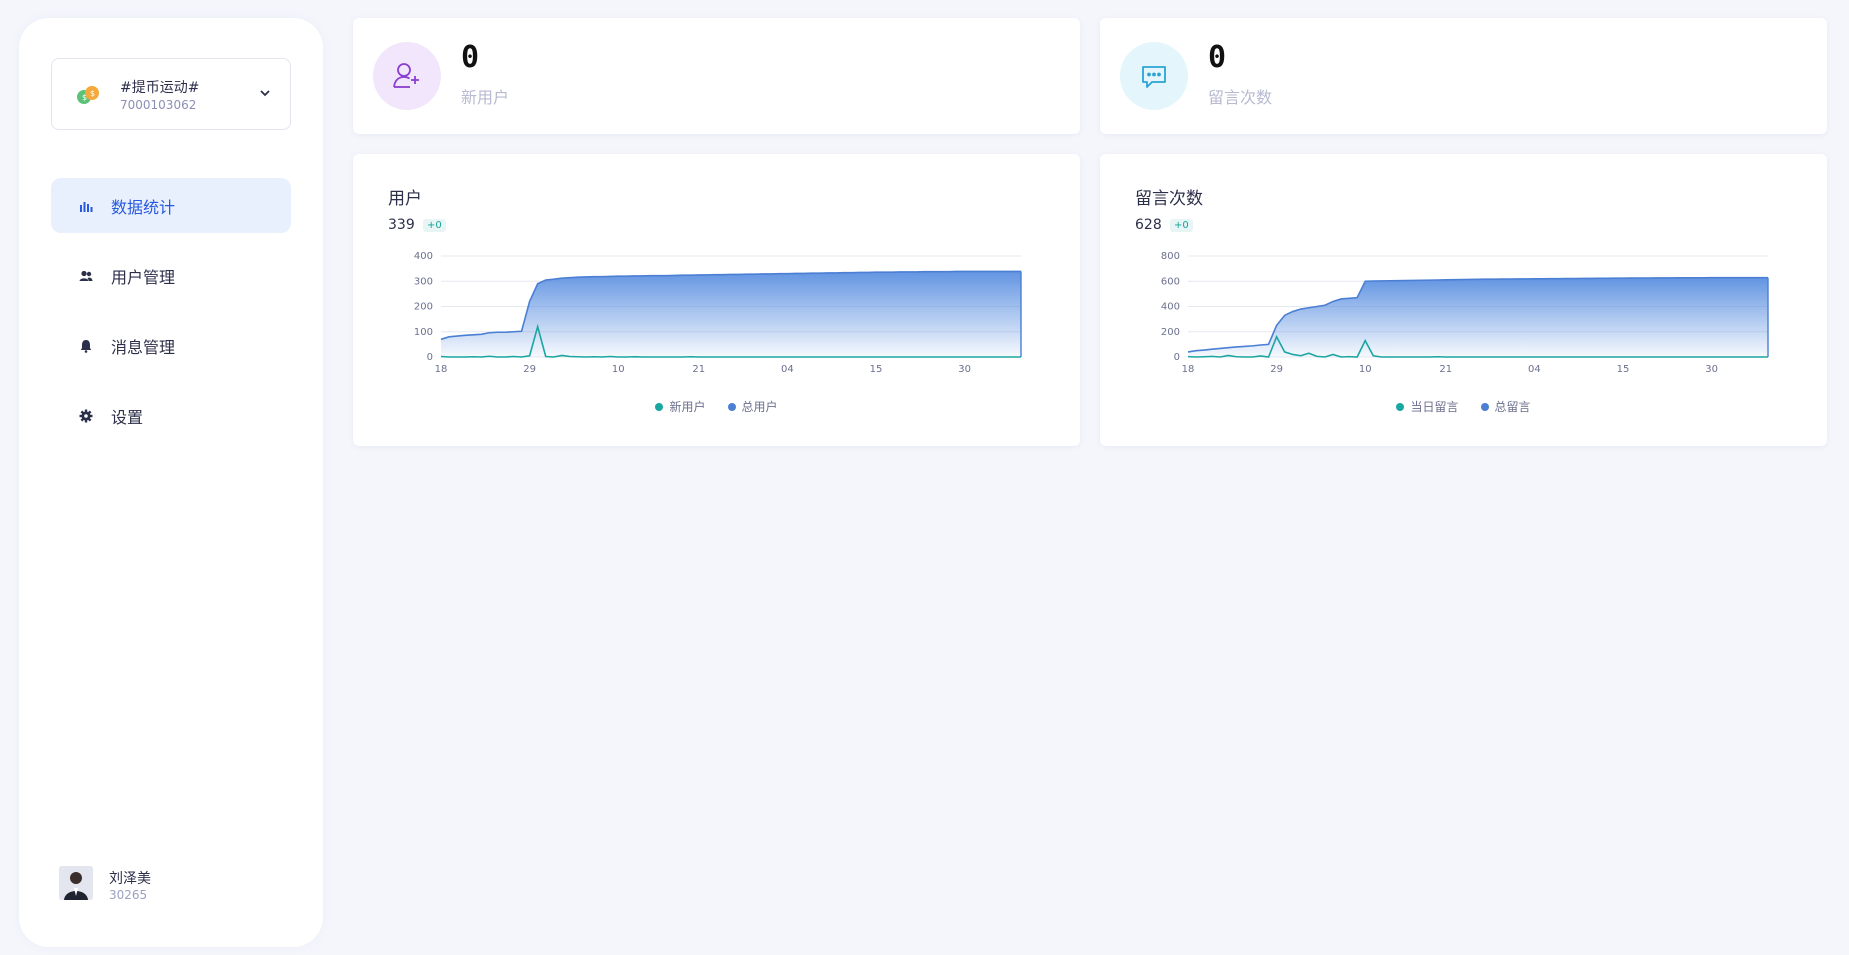  Describe the element at coordinates (130, 879) in the screenshot. I see `user-name: 刘泽美` at that location.